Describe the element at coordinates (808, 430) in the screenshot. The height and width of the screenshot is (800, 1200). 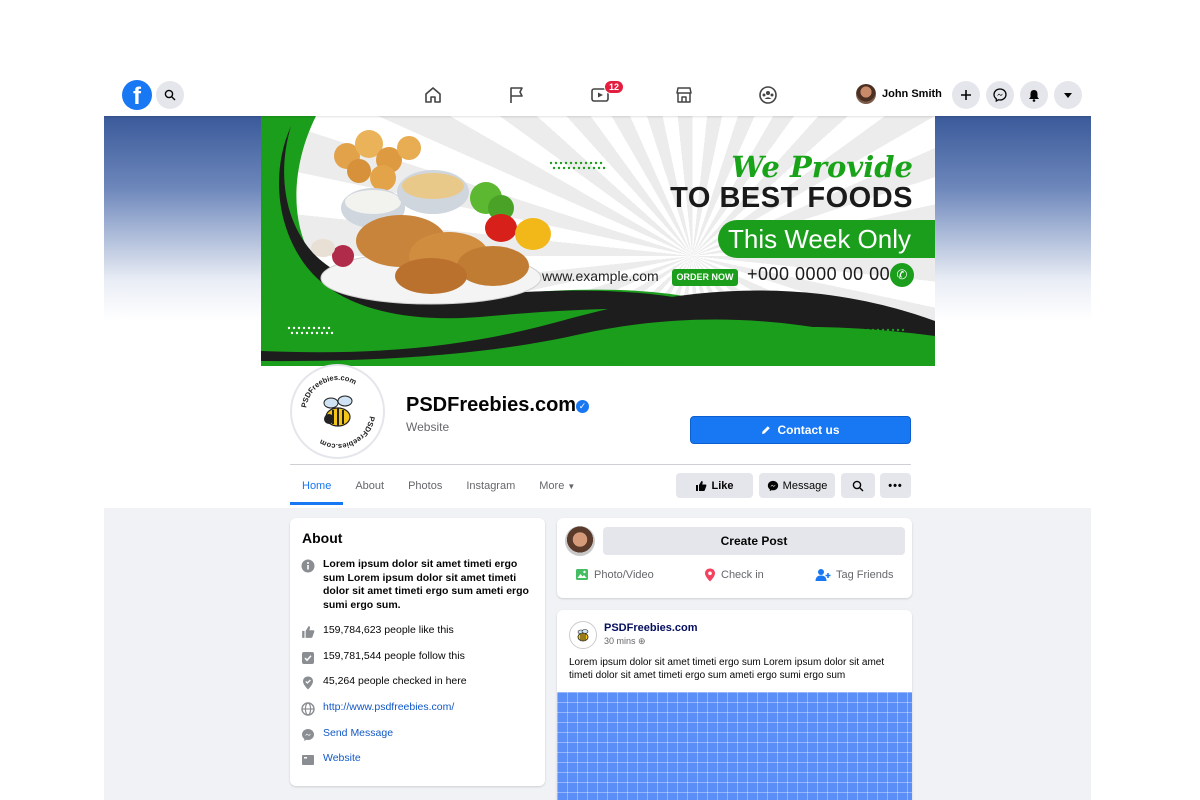
I see `contact-us-label: Contact us` at that location.